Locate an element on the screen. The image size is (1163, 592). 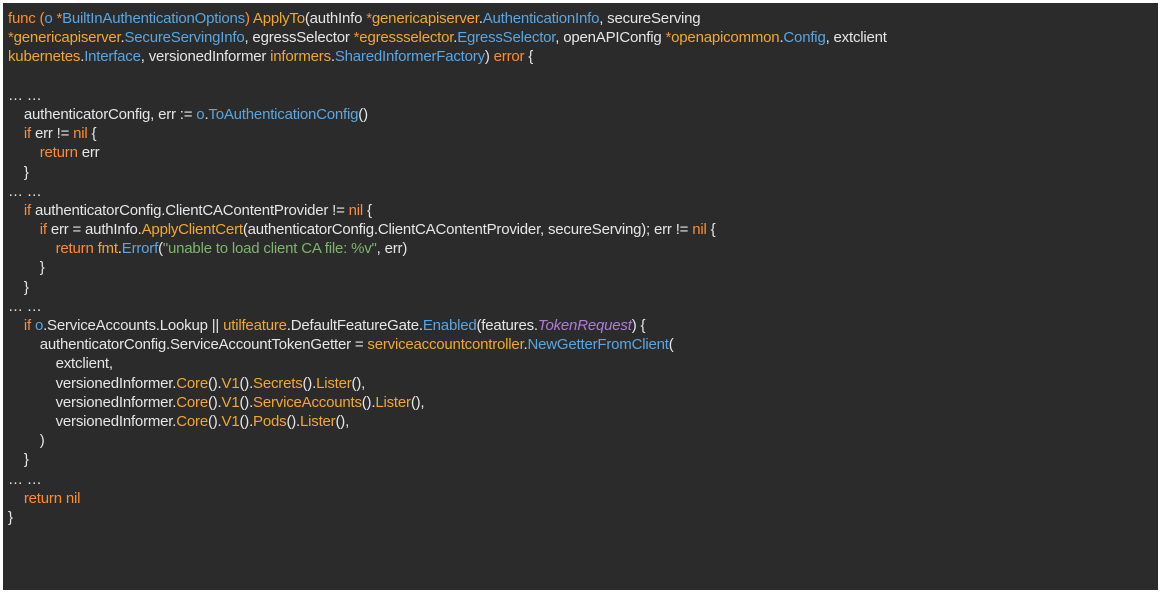
code-line: extclient, is located at coordinates (583, 363).